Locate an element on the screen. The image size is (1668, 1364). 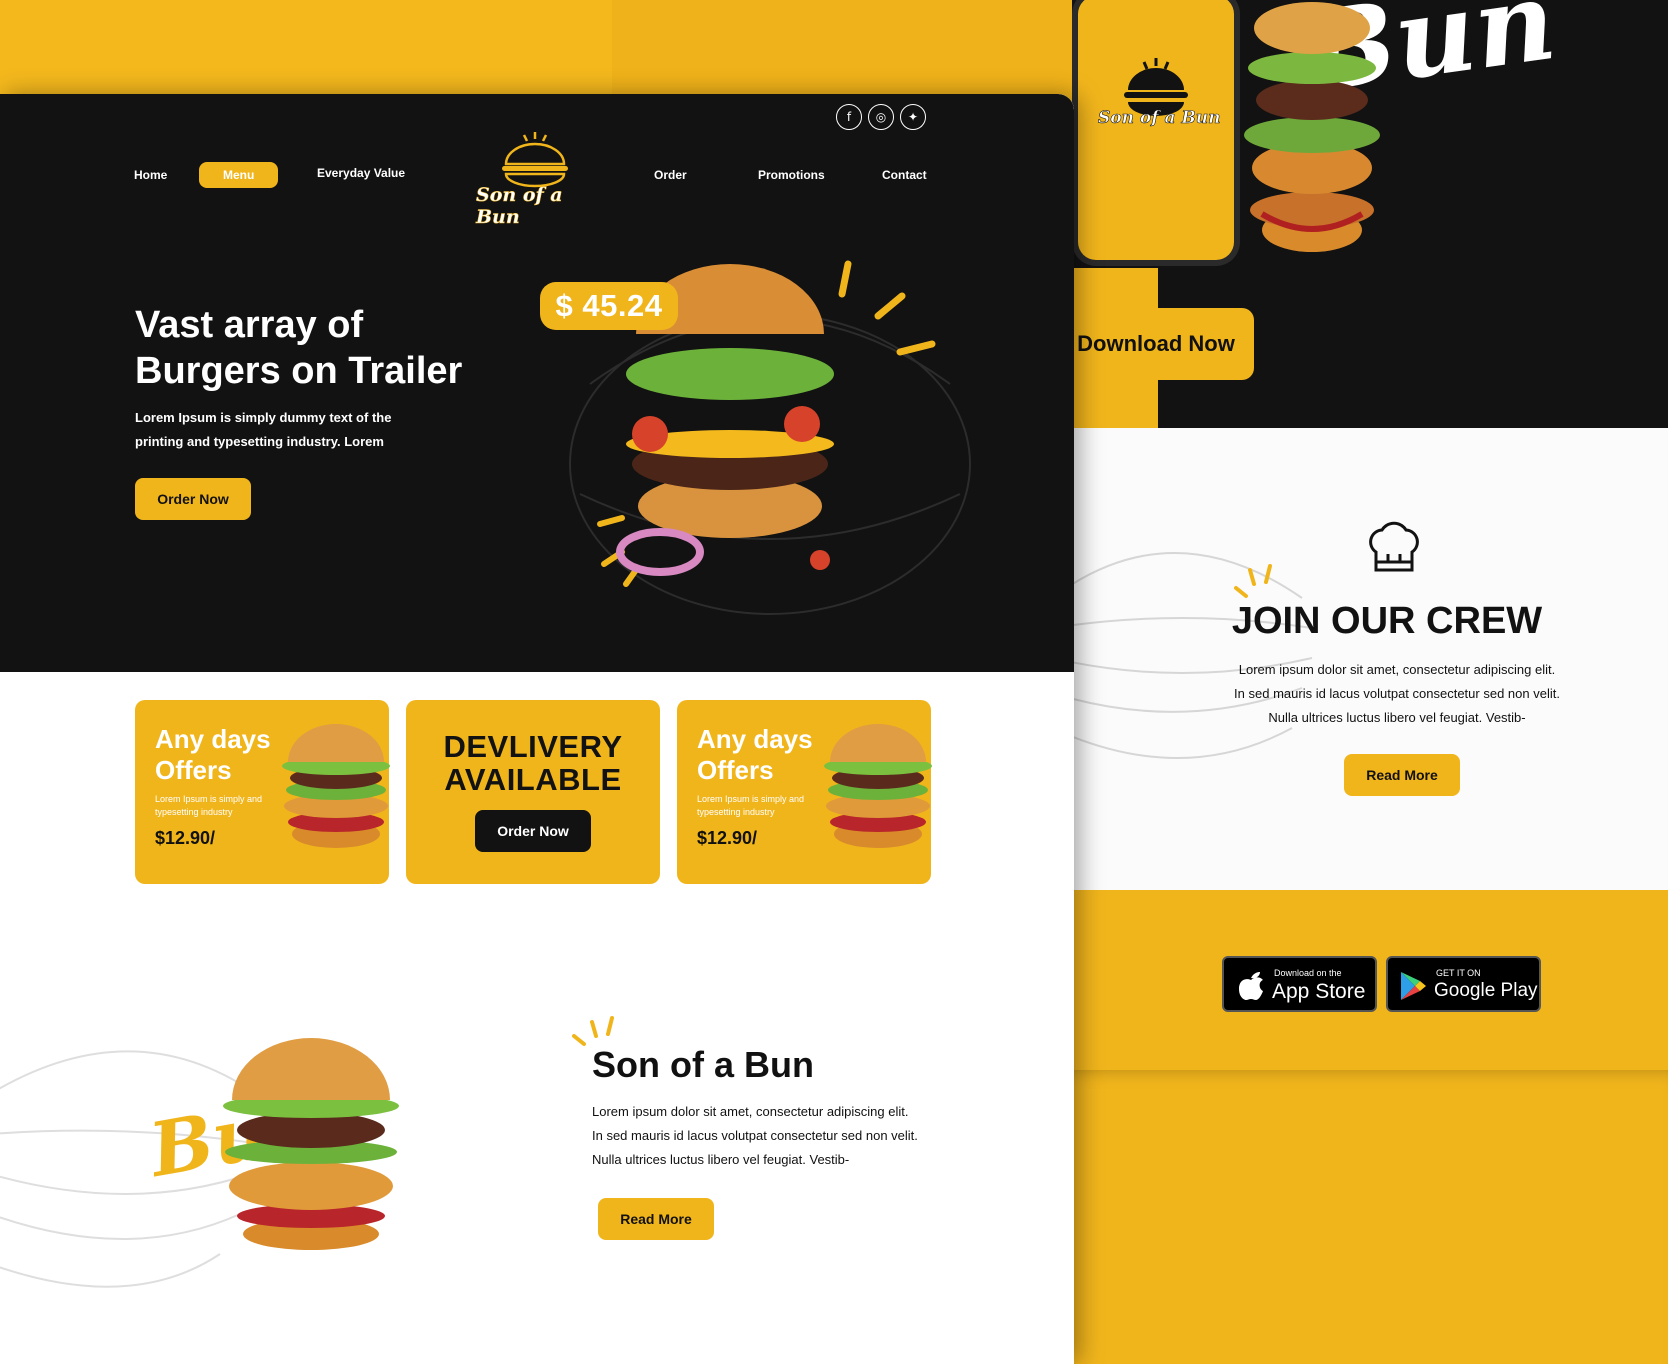
phone-mockup: Son of a Bun is located at coordinates (1156, 133).